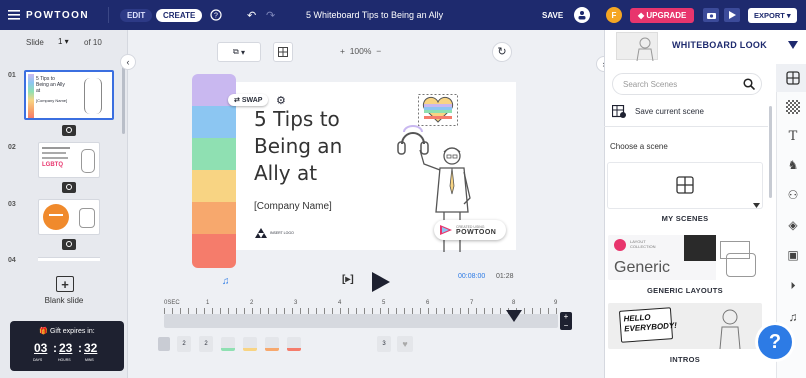  Describe the element at coordinates (128, 62) in the screenshot. I see `collapse-left-icon: ‹` at that location.